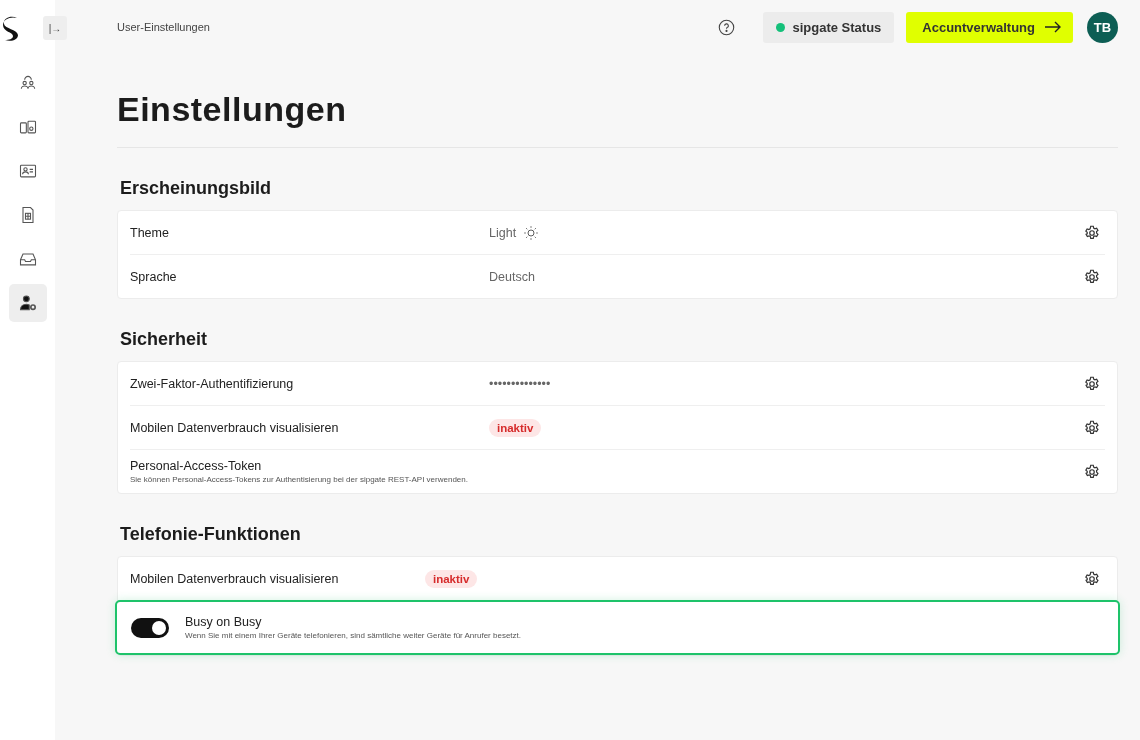 This screenshot has width=1140, height=740. Describe the element at coordinates (55, 28) in the screenshot. I see `collapse-sidebar-button: |→` at that location.